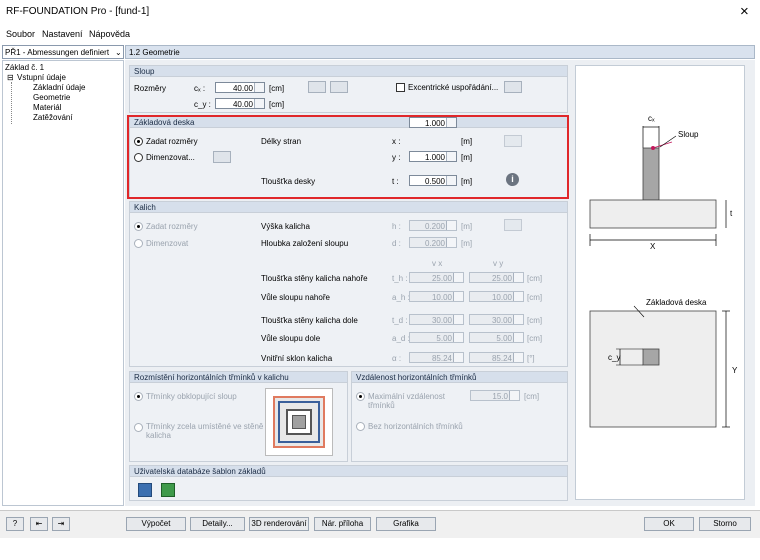 The image size is (760, 560). What do you see at coordinates (467, 243) in the screenshot?
I see `d-unit: [m]` at bounding box center [467, 243].